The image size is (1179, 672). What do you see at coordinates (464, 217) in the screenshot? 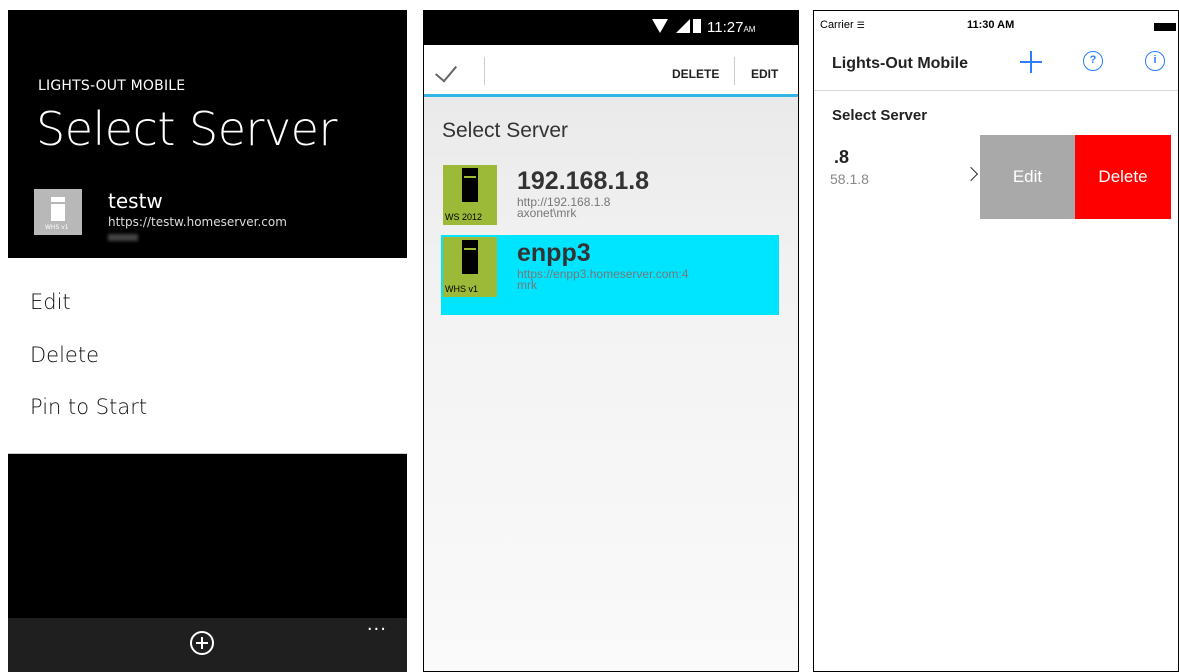
I see `server-icon-label: WS 2012` at bounding box center [464, 217].